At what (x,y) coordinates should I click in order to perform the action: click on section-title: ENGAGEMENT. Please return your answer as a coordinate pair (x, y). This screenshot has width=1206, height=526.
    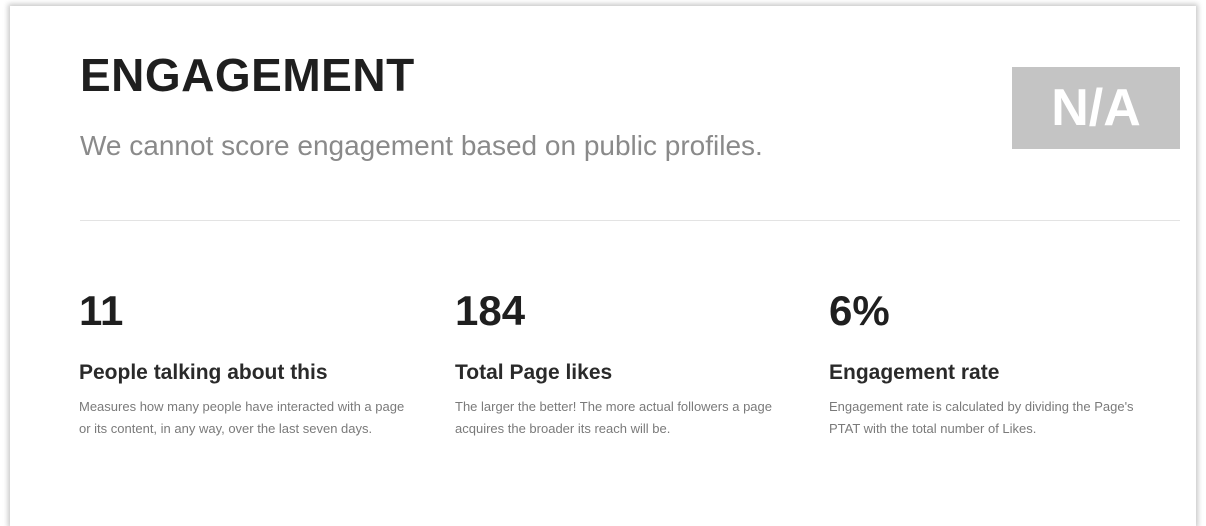
    Looking at the image, I should click on (247, 75).